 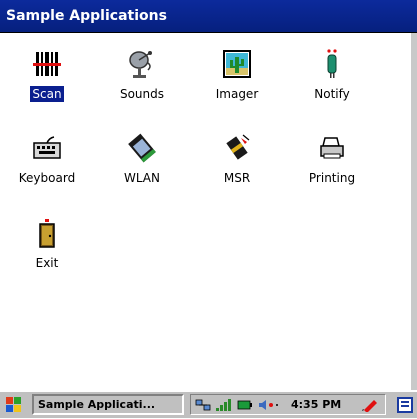 I want to click on app-imager: Imager, so click(x=237, y=80).